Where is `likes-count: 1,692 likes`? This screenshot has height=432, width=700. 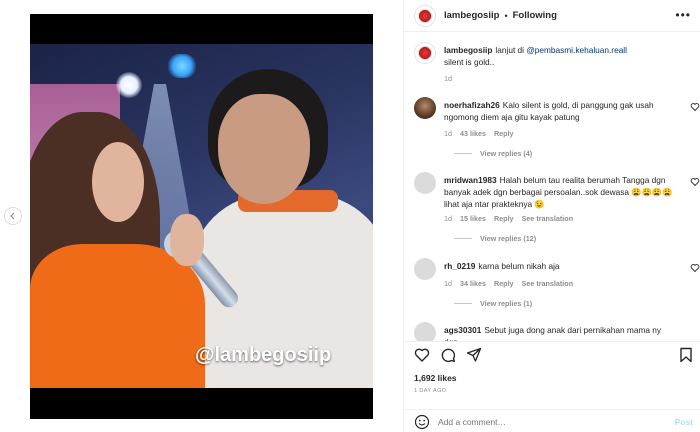 likes-count: 1,692 likes is located at coordinates (435, 378).